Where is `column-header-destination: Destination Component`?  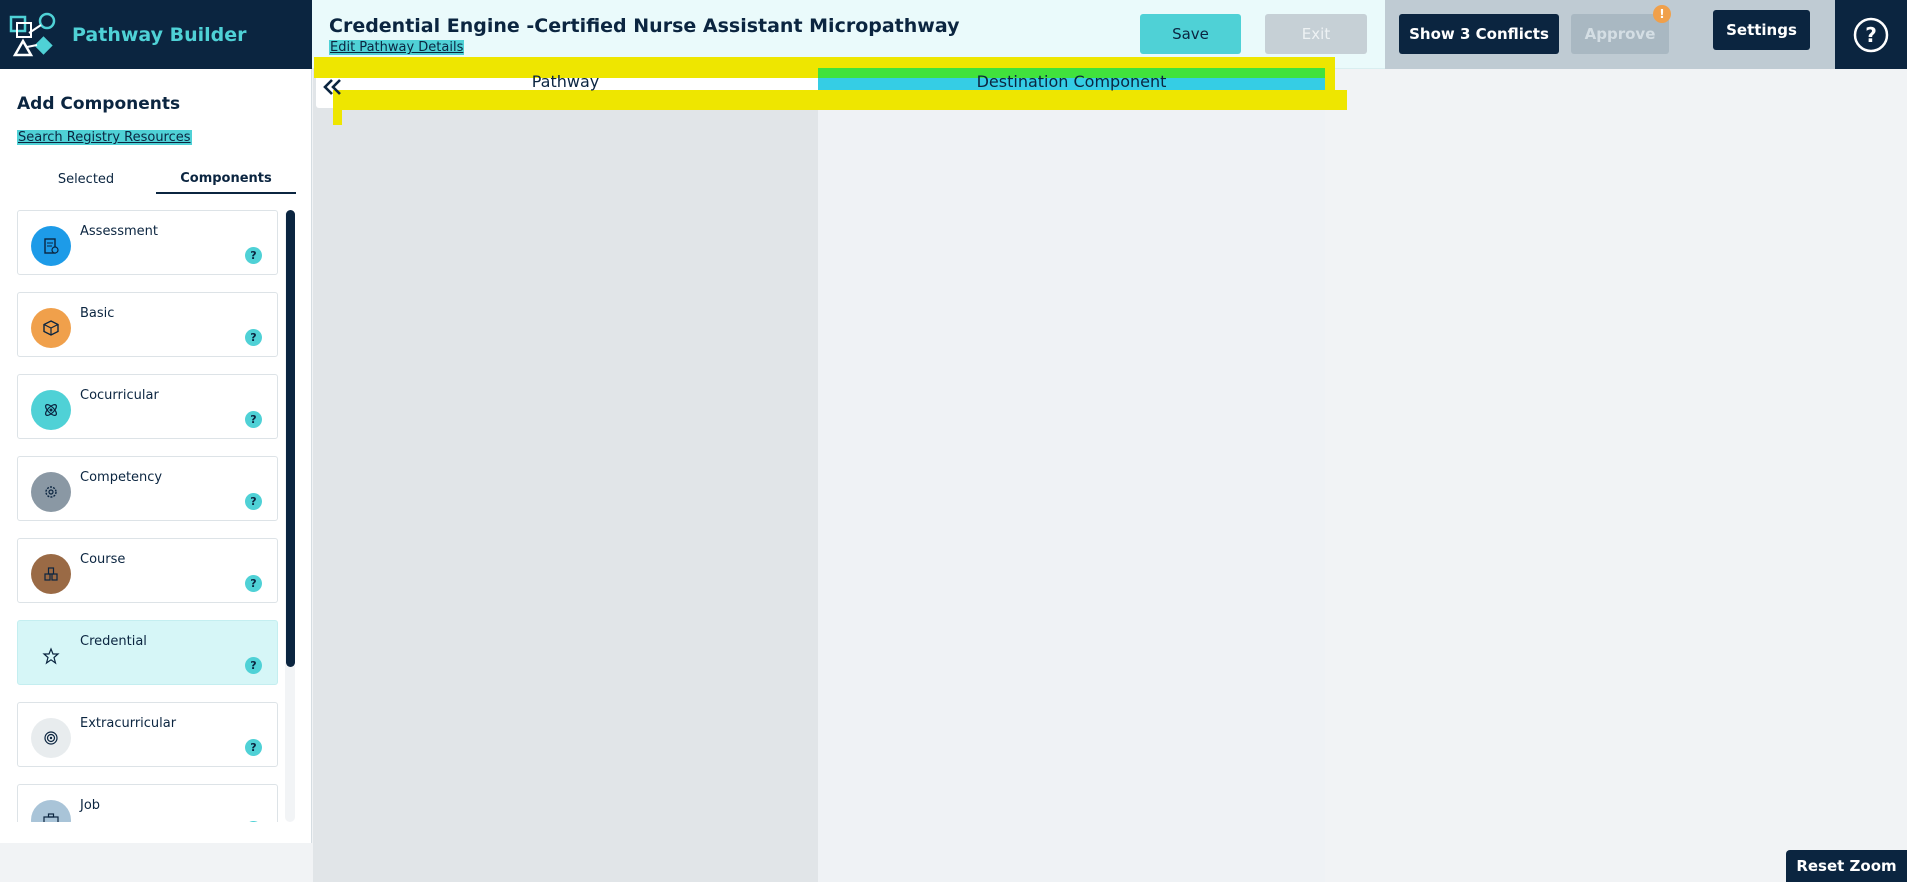 column-header-destination: Destination Component is located at coordinates (1071, 81).